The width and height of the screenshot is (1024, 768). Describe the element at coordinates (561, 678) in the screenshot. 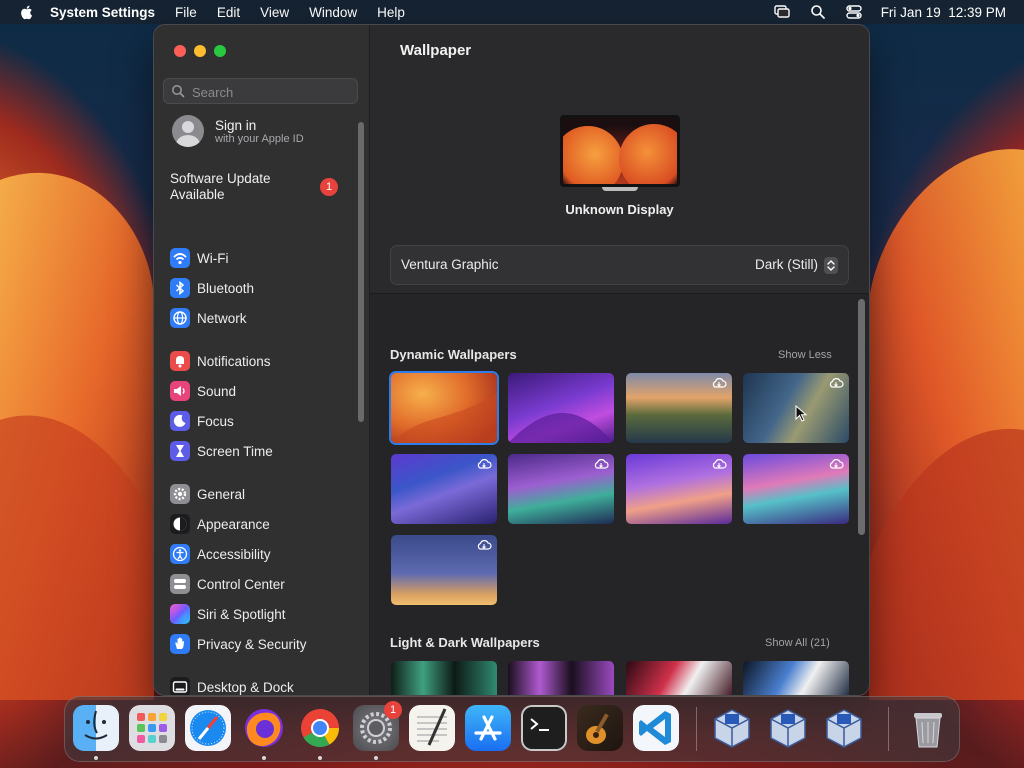

I see `wallpaper-thumb-imac-purple` at that location.